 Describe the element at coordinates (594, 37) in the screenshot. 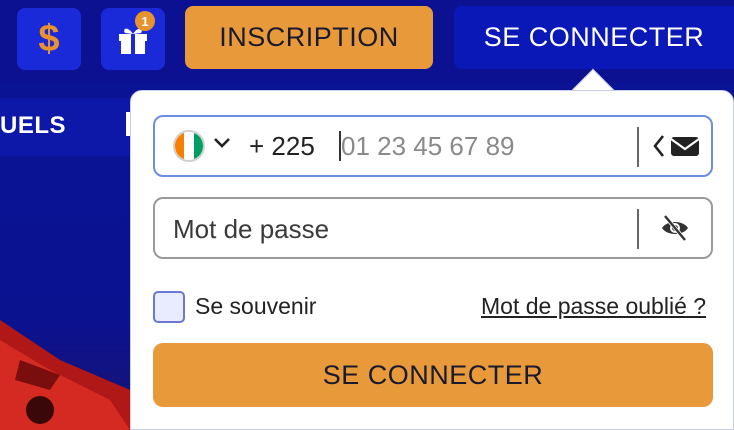

I see `login-button: SE CONNECTER` at that location.